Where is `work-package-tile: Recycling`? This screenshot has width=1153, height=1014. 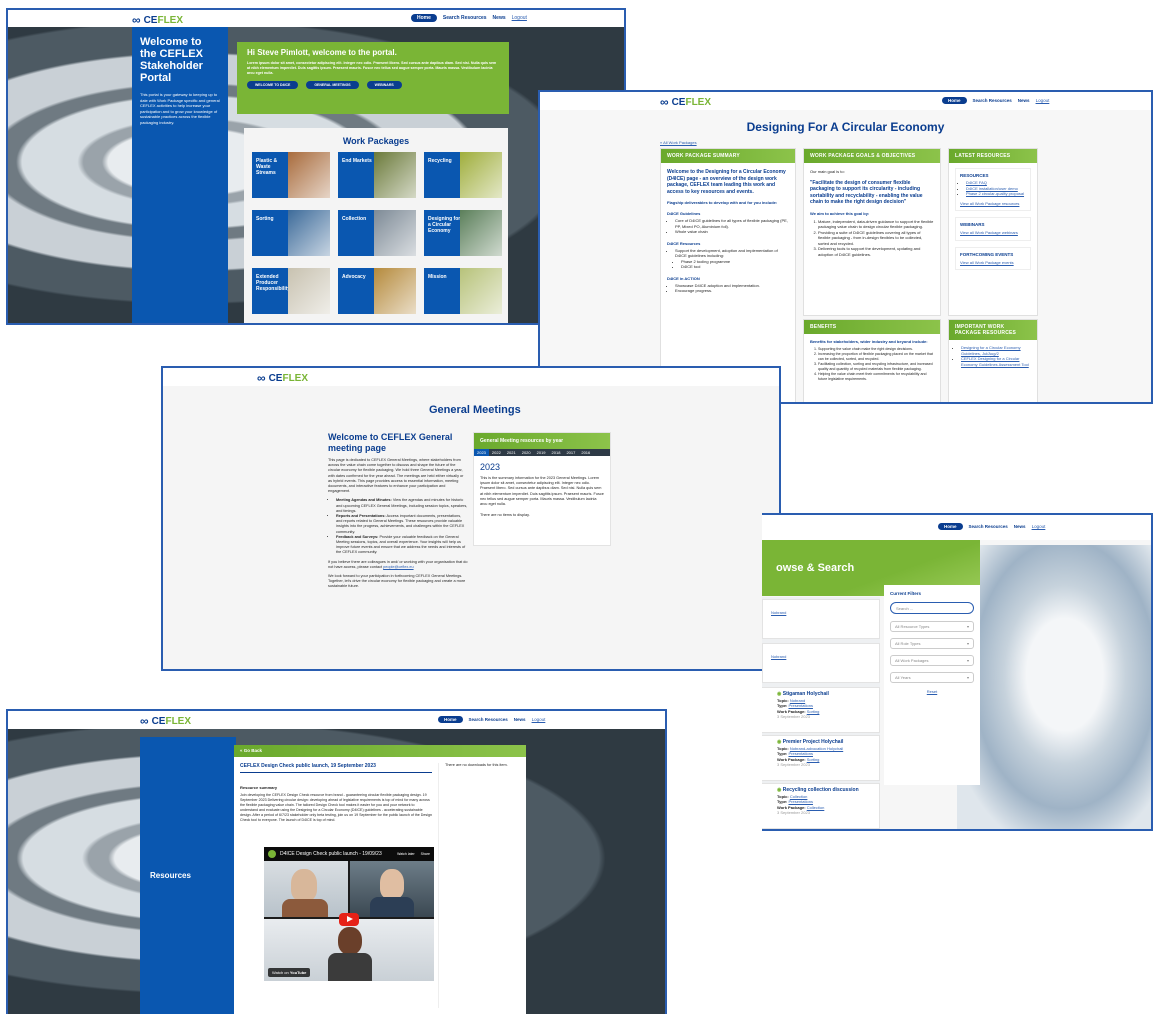 work-package-tile: Recycling is located at coordinates (463, 175).